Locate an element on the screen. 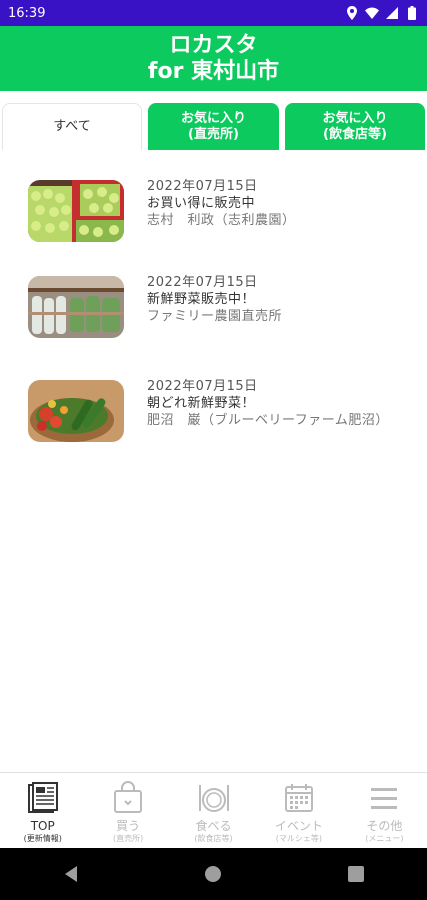 The width and height of the screenshot is (427, 900). back-button is located at coordinates (71, 874).